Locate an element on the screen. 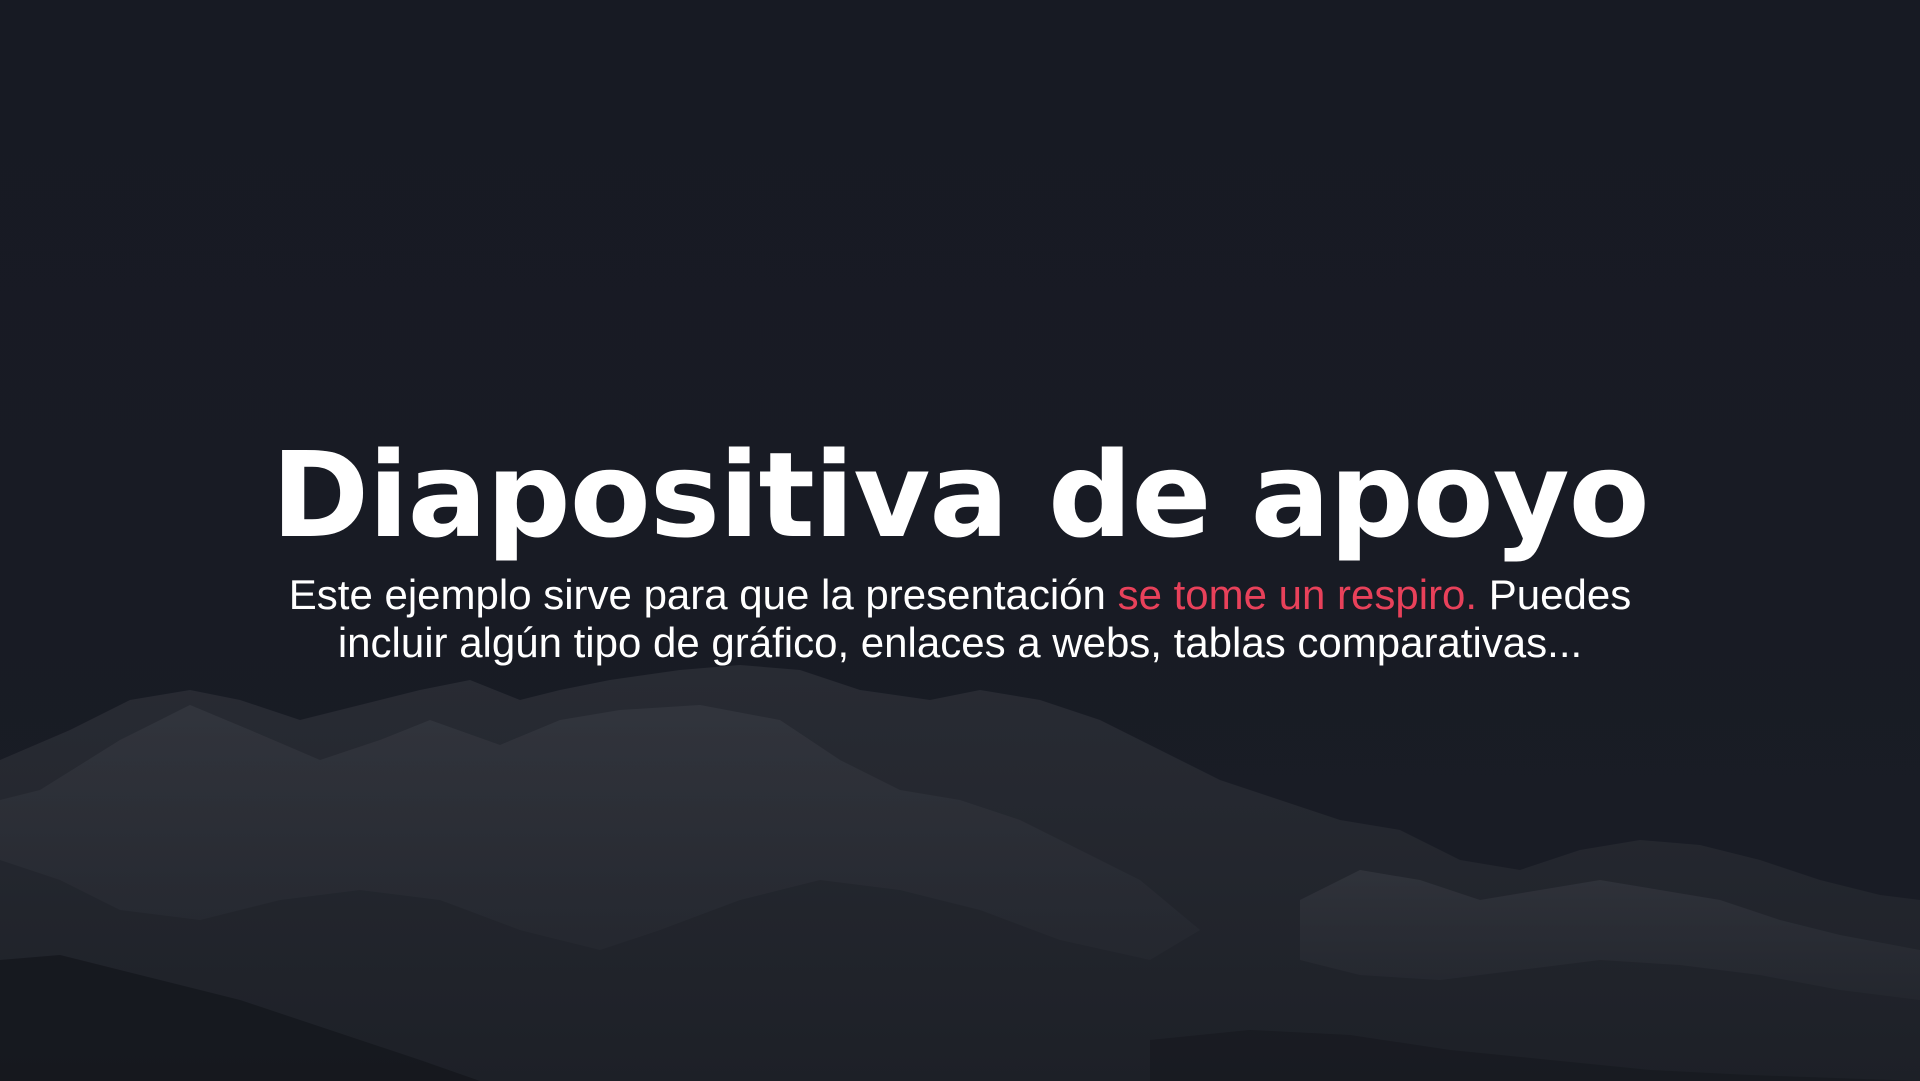 This screenshot has height=1081, width=1920. slide-title: Diapositiva de apoyo is located at coordinates (960, 495).